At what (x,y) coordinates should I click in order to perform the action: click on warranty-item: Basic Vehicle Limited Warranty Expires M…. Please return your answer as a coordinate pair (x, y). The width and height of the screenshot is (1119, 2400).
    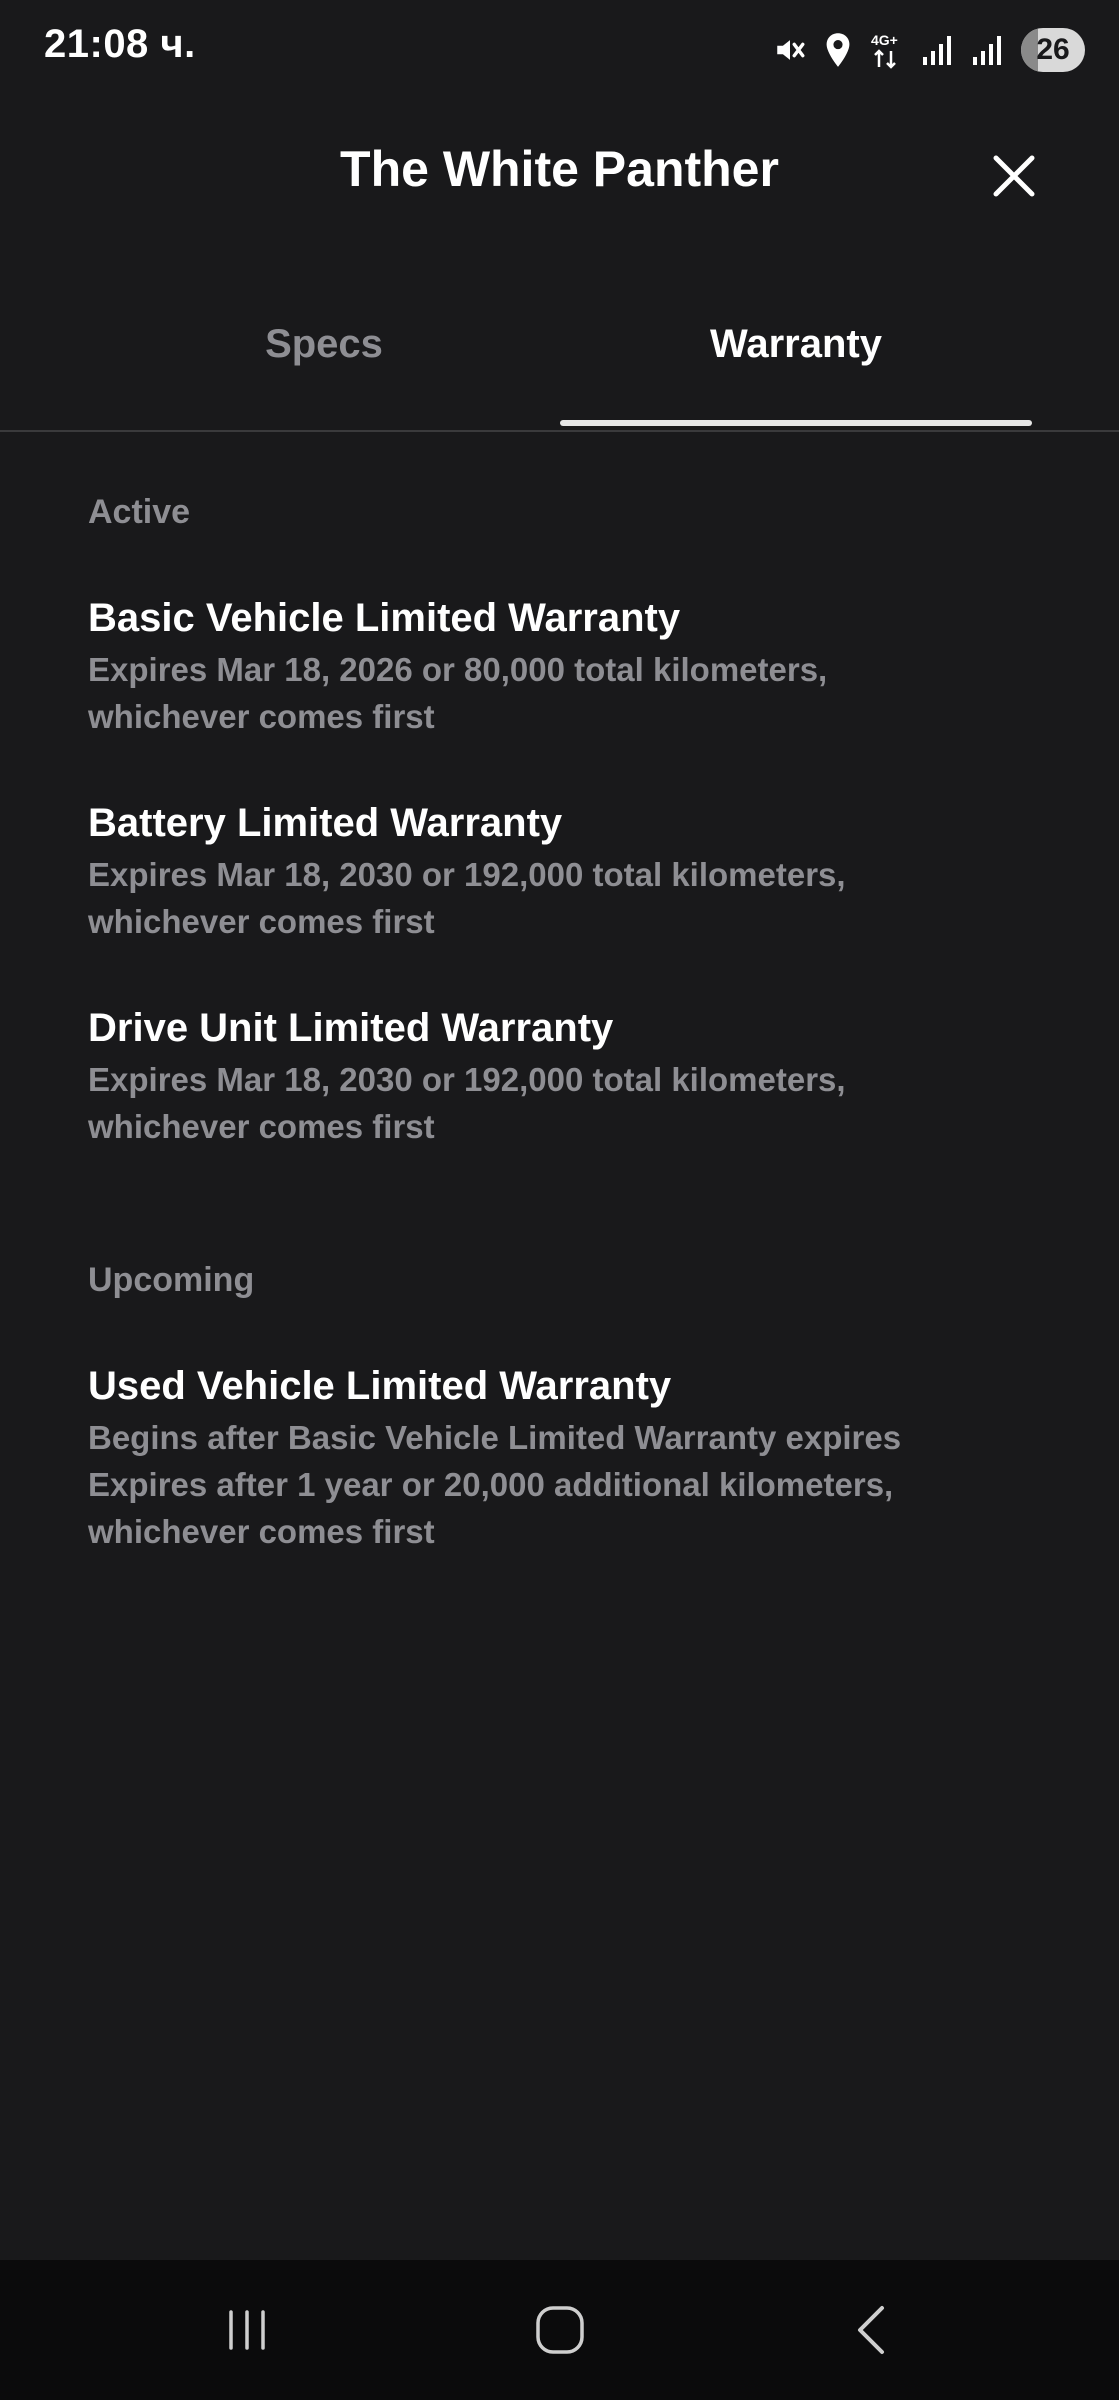
    Looking at the image, I should click on (578, 665).